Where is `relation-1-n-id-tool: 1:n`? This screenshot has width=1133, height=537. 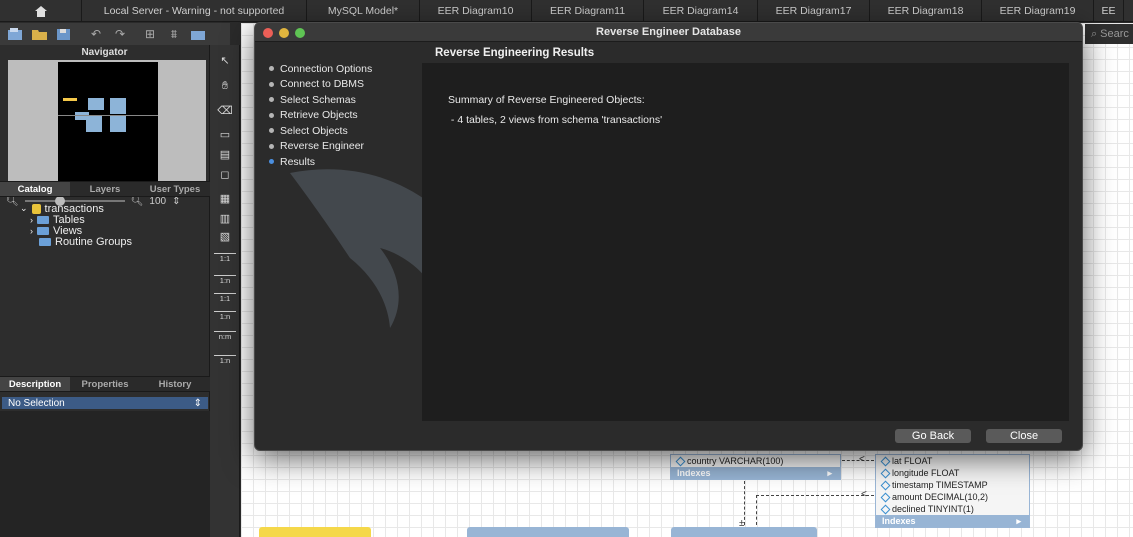 relation-1-n-id-tool: 1:n is located at coordinates (225, 316).